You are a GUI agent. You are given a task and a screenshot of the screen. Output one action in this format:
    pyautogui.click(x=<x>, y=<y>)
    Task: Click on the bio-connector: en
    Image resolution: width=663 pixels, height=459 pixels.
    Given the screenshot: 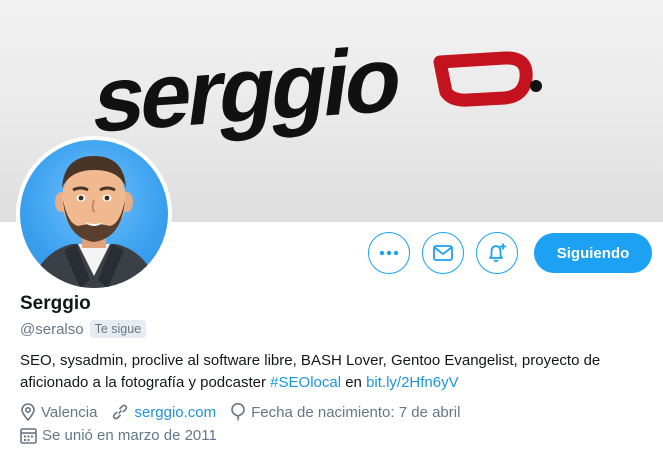 What is the action you would take?
    pyautogui.click(x=354, y=382)
    